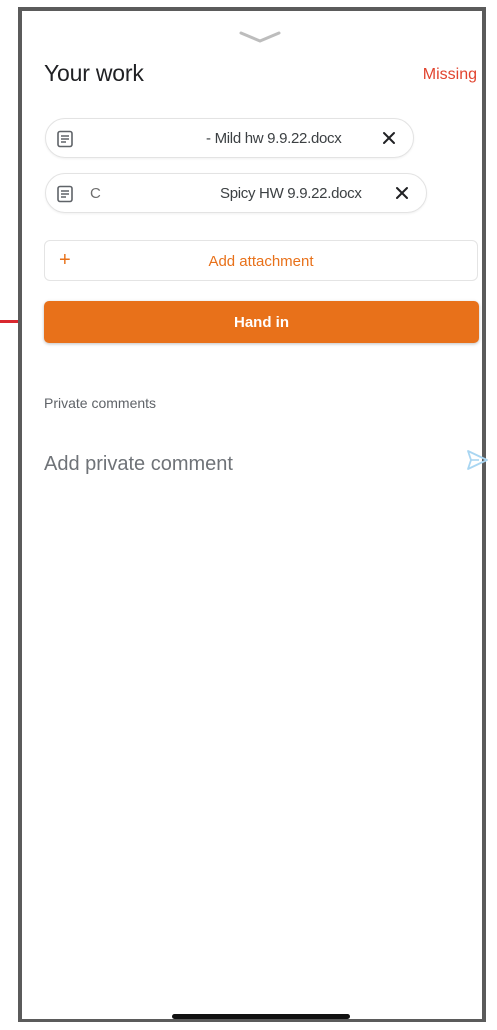 This screenshot has height=1030, width=497. I want to click on add-attachment-button: + Add attachment, so click(261, 260).